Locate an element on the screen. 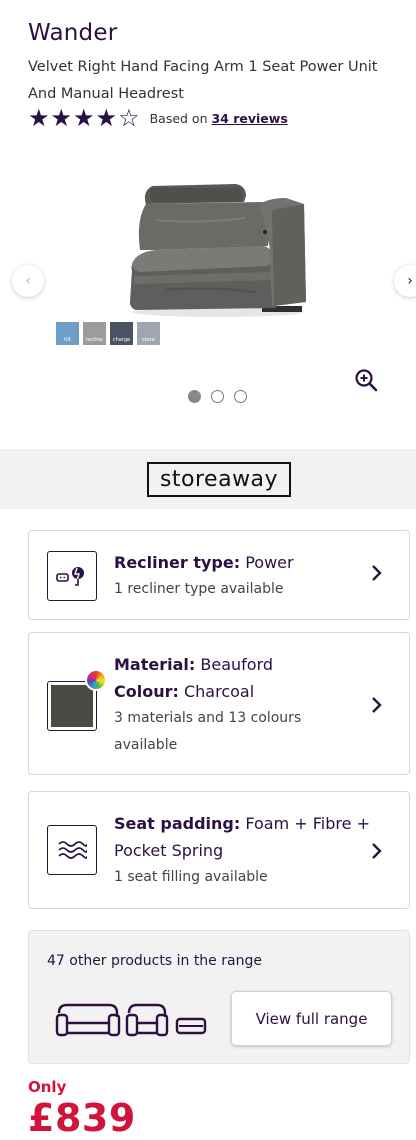  chevron-left-icon: ‹ is located at coordinates (28, 281).